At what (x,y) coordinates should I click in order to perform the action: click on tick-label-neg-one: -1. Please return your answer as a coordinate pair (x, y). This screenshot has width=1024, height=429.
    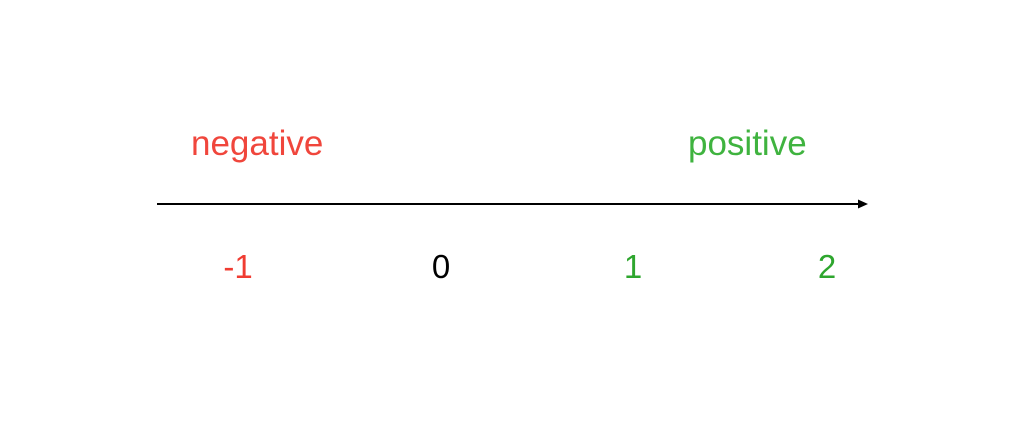
    Looking at the image, I should click on (238, 266).